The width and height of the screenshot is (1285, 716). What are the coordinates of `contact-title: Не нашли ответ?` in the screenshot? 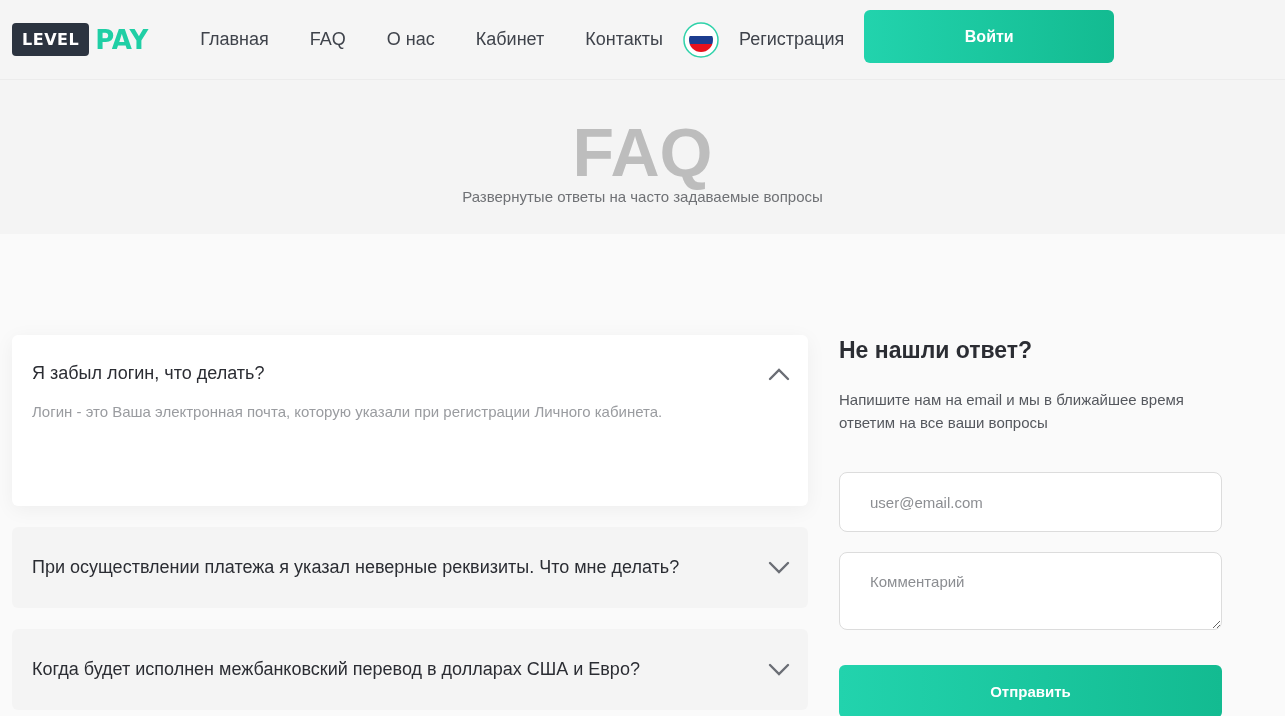 It's located at (936, 350).